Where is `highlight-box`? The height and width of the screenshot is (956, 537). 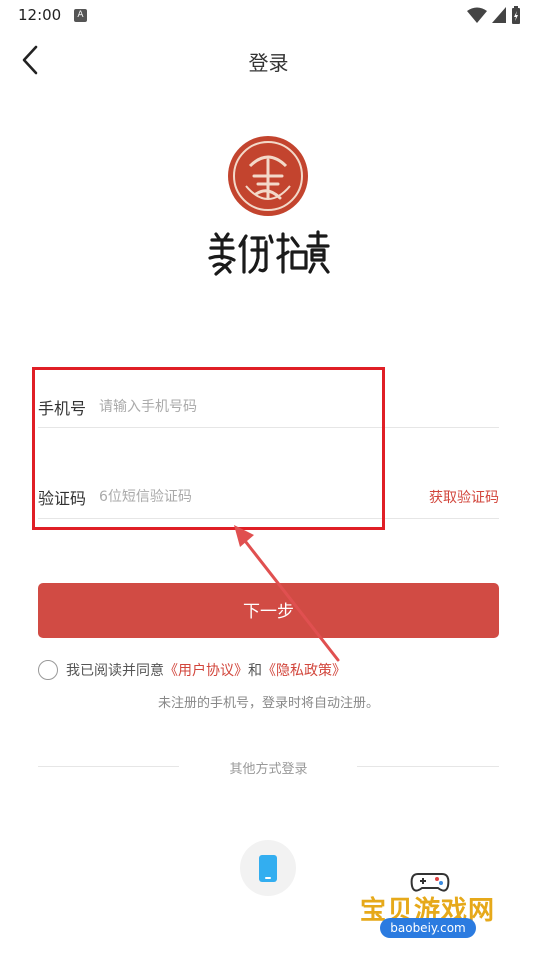 highlight-box is located at coordinates (208, 448).